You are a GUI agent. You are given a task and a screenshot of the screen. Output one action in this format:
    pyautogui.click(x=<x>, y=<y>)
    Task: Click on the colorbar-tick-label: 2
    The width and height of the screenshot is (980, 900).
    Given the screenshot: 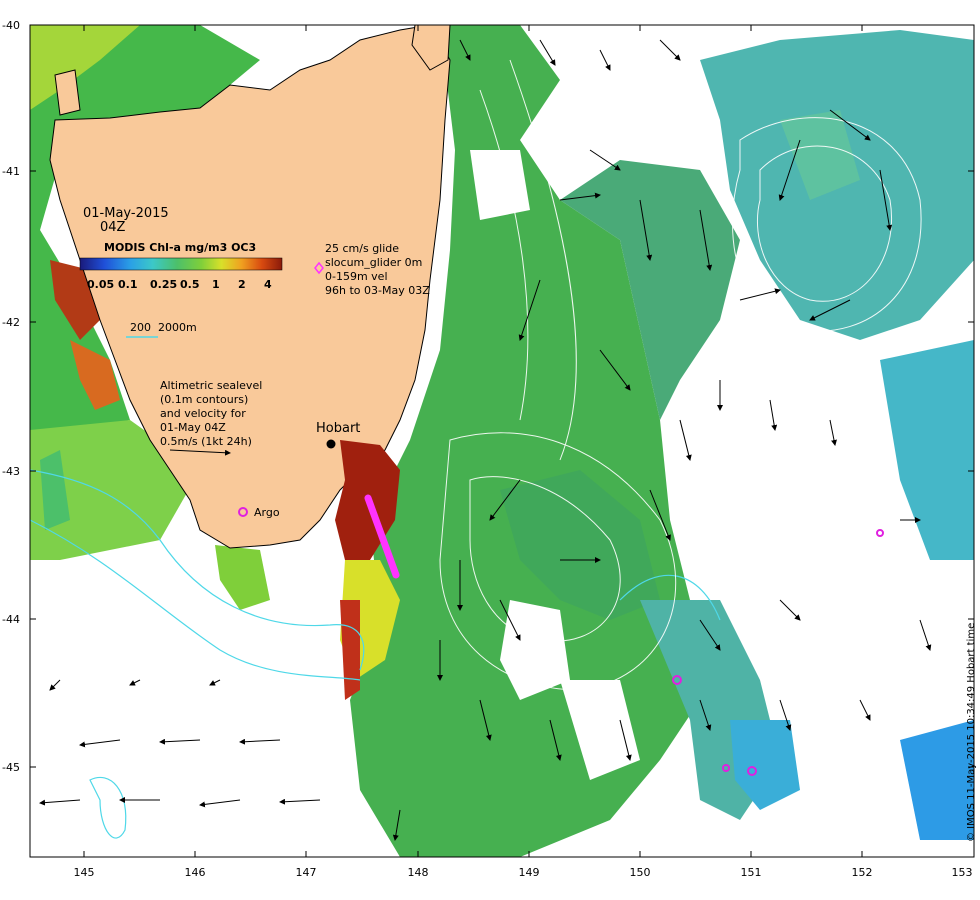 What is the action you would take?
    pyautogui.click(x=242, y=284)
    